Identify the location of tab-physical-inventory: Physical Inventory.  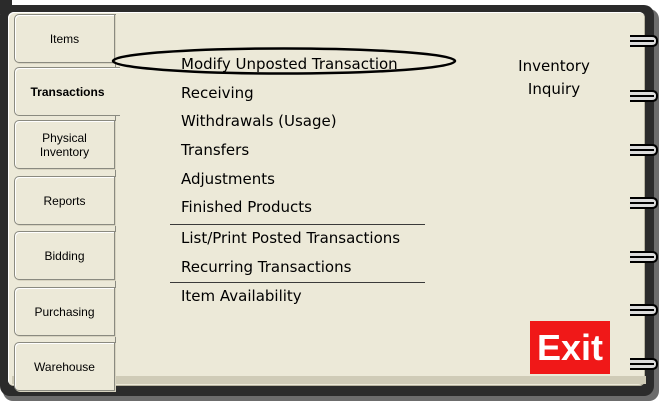
(64, 144).